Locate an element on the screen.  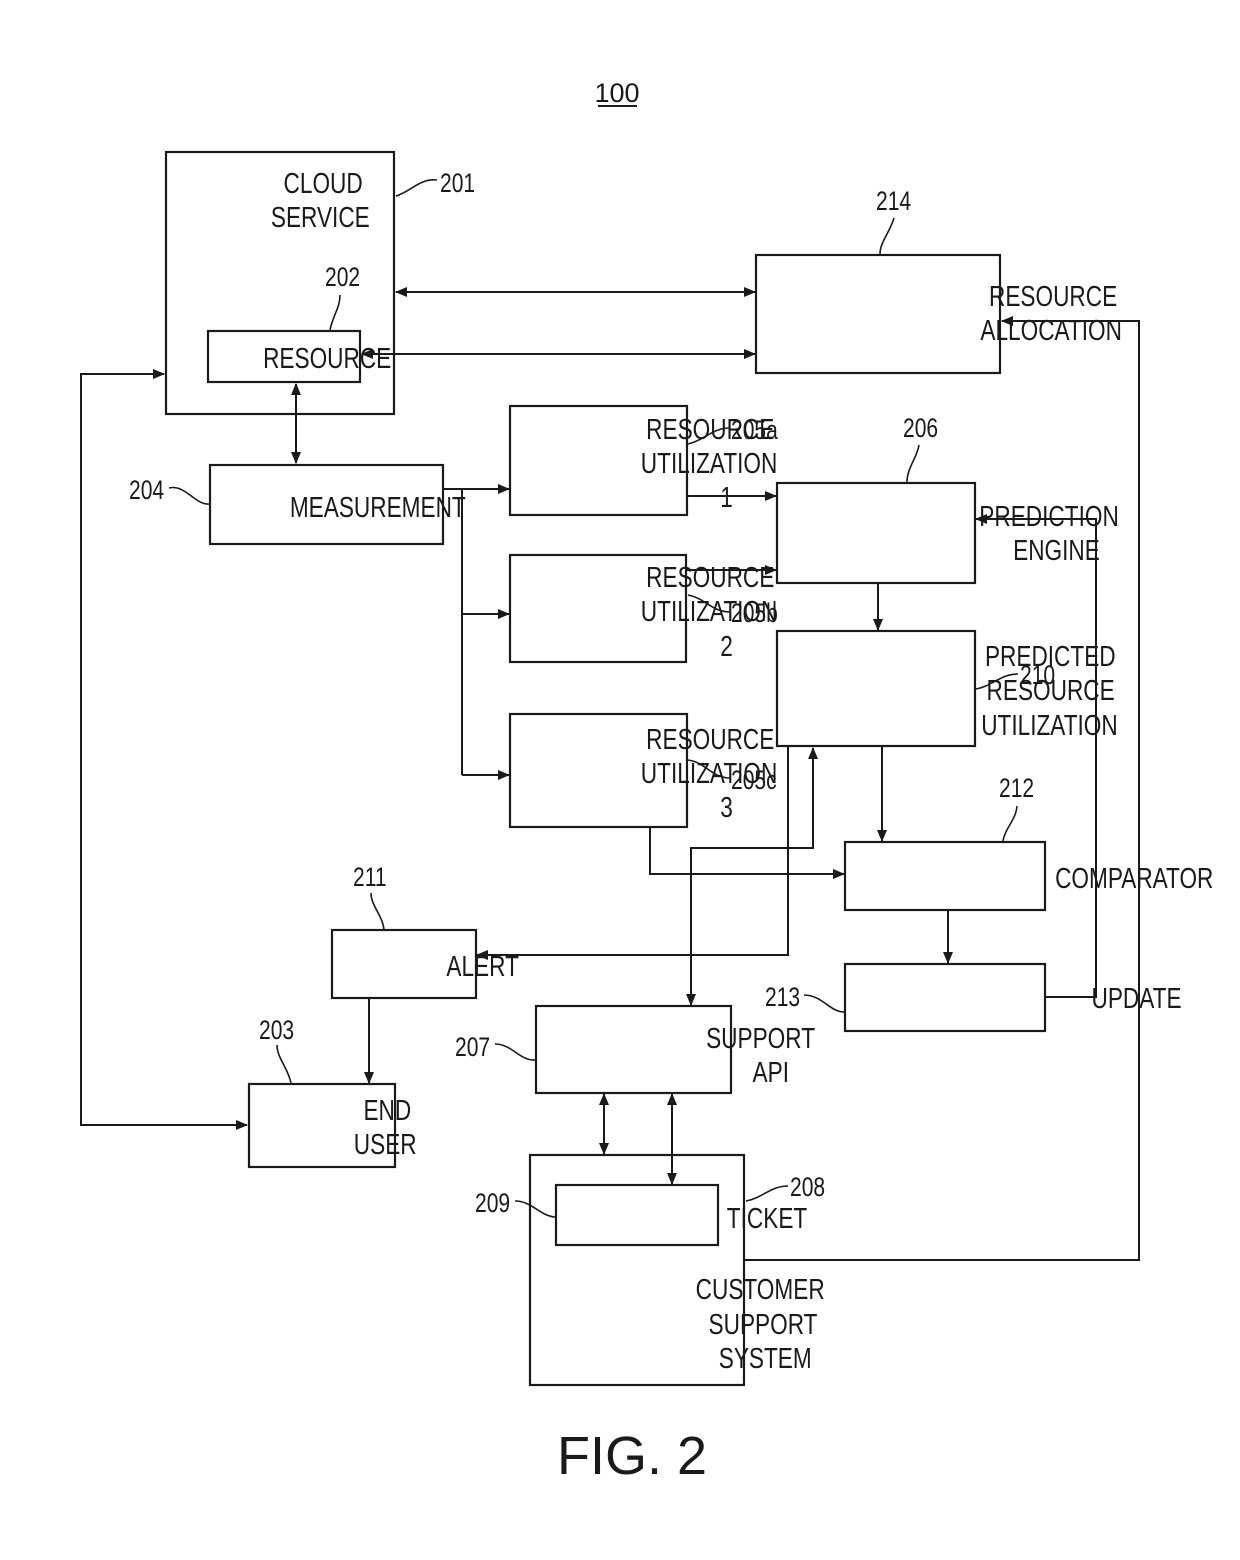
ref-212: 212 is located at coordinates (1016, 789).